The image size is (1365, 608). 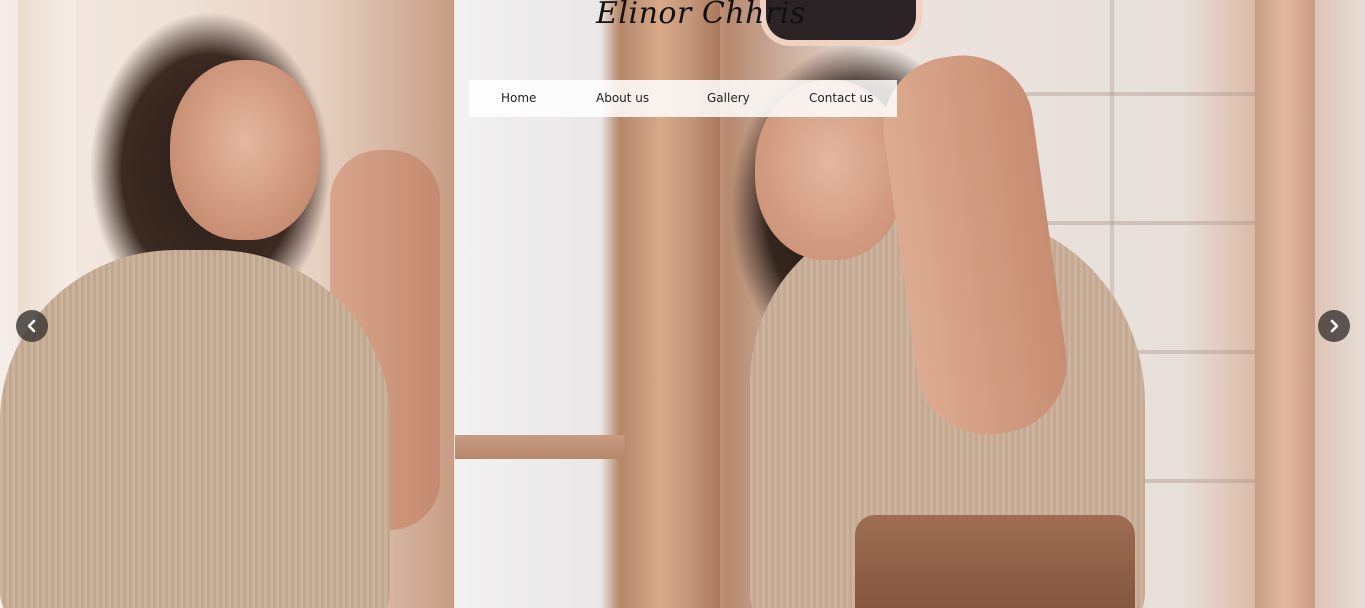 I want to click on chevron-left-icon, so click(x=31, y=326).